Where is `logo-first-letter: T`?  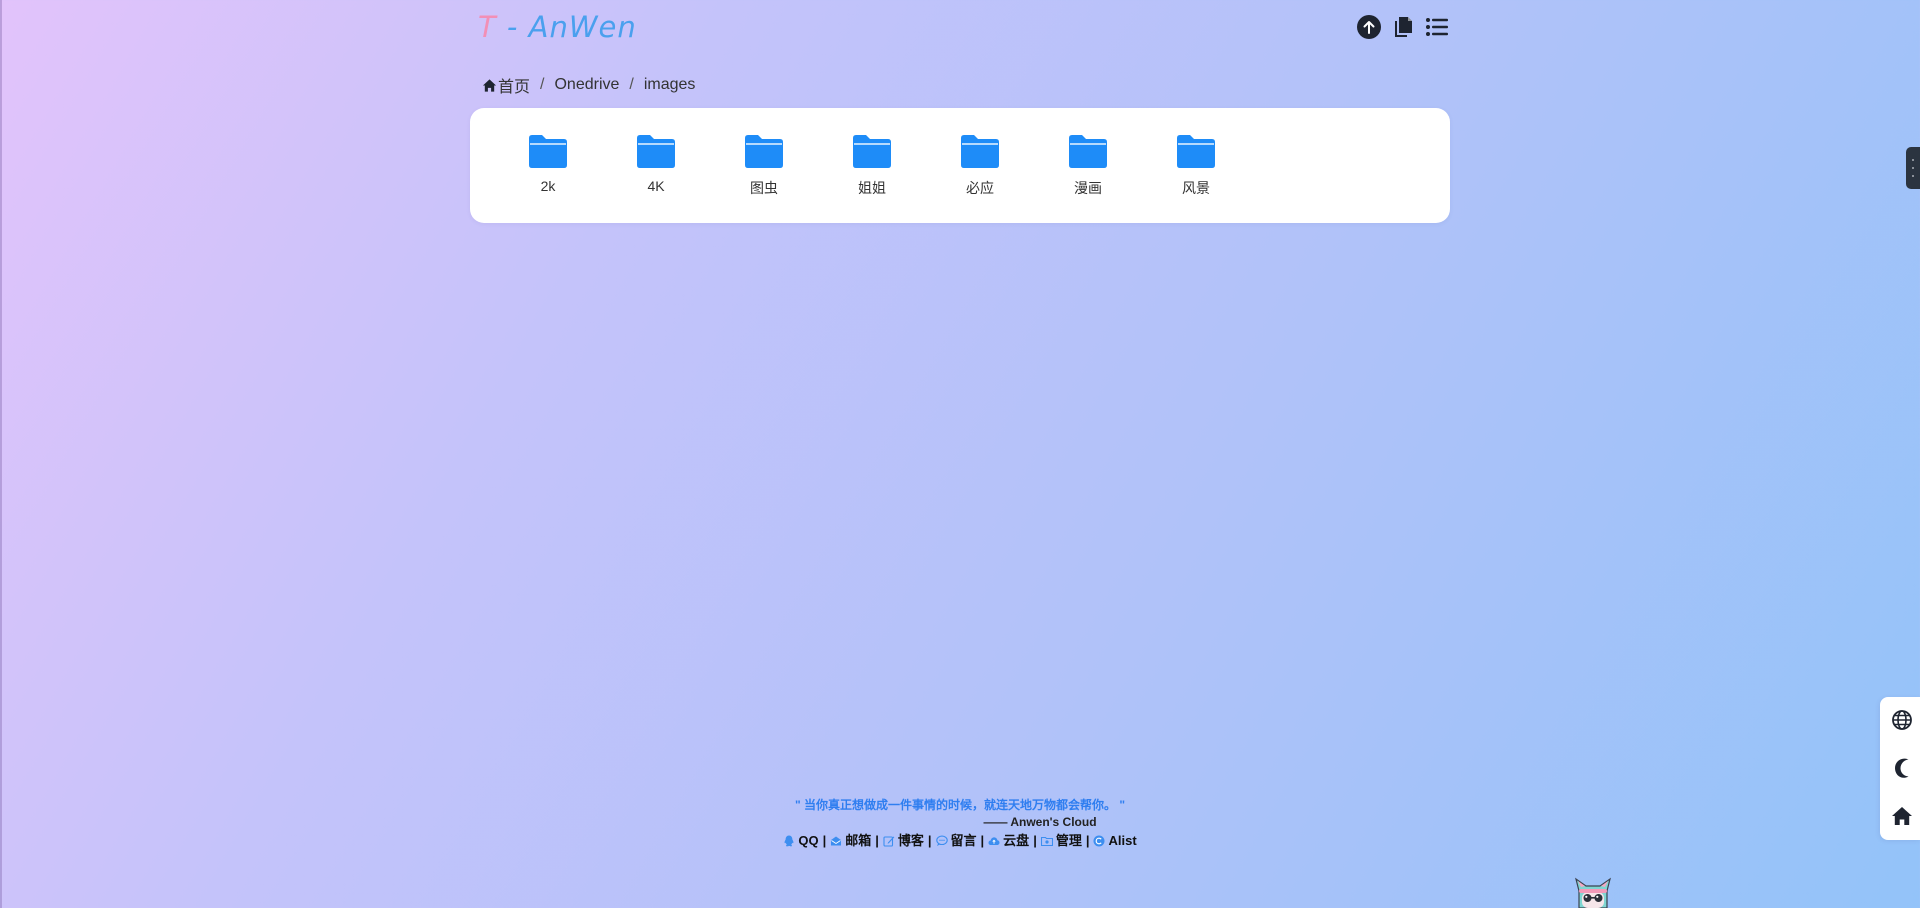 logo-first-letter: T is located at coordinates (487, 27).